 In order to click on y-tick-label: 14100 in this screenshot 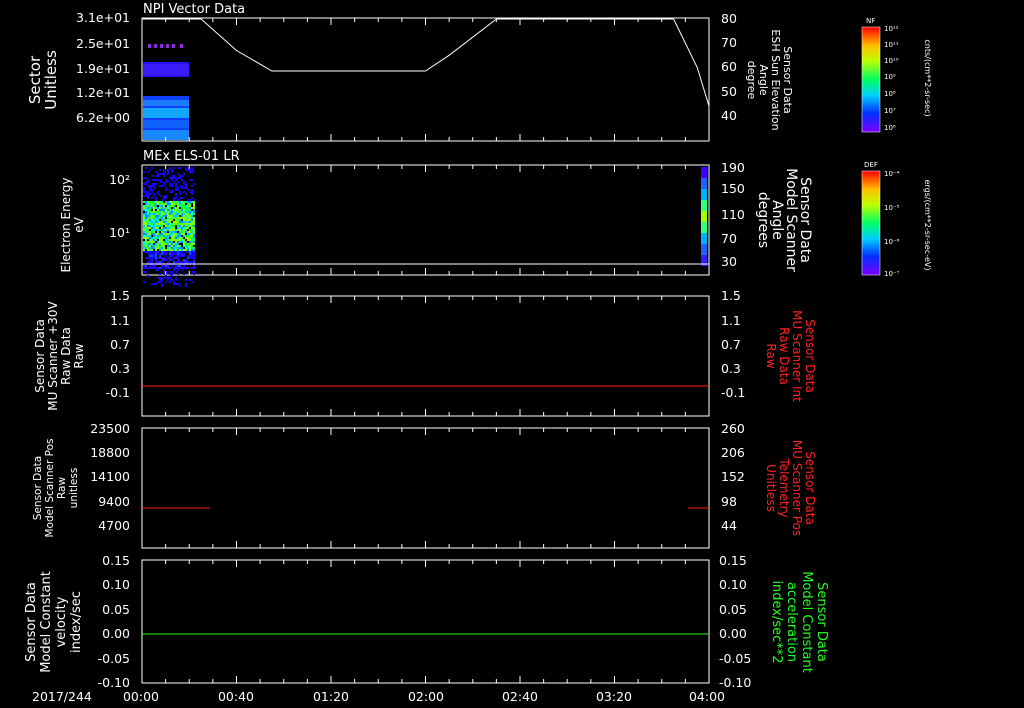, I will do `click(110, 476)`.